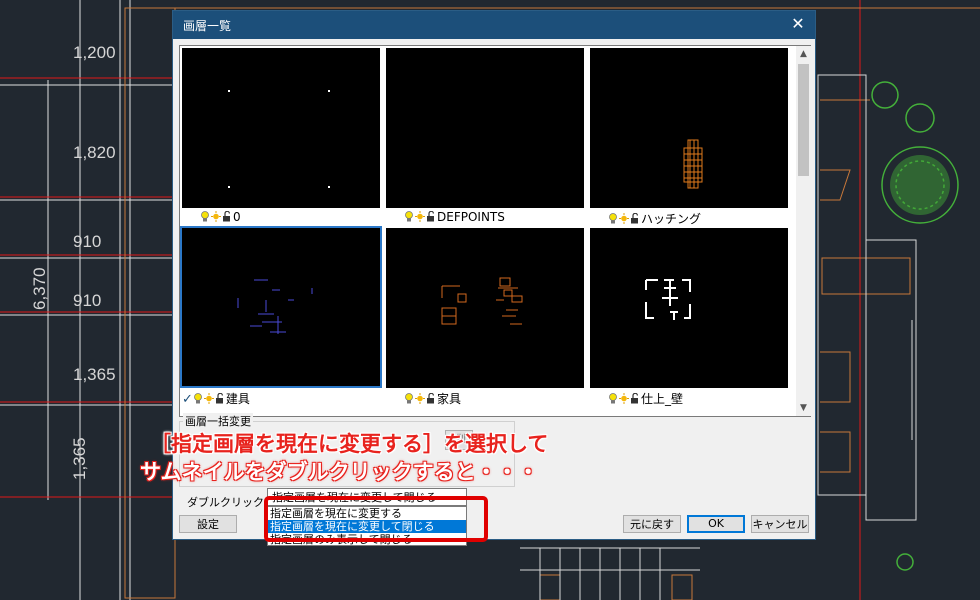 The width and height of the screenshot is (980, 600). What do you see at coordinates (671, 219) in the screenshot?
I see `layer-name: ハッチング` at bounding box center [671, 219].